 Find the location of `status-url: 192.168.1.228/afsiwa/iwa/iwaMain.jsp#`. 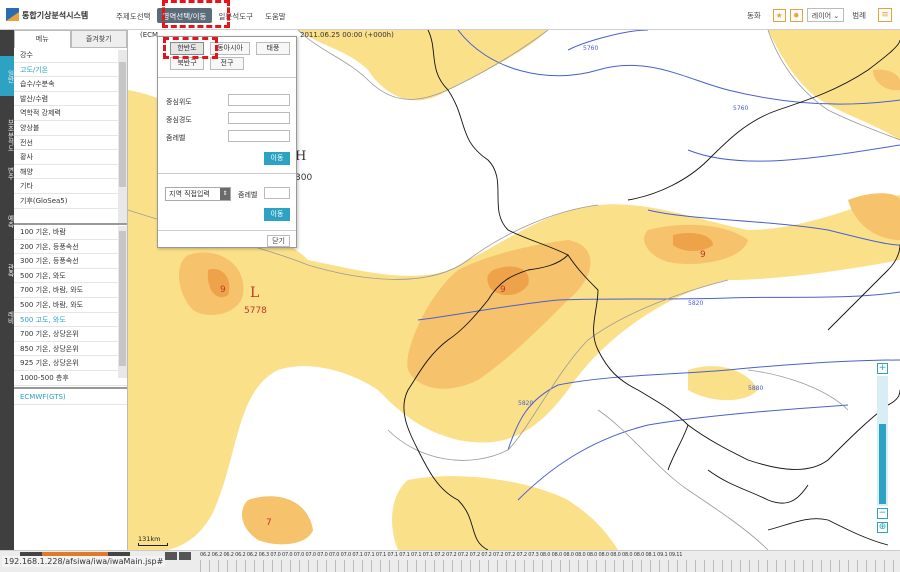

status-url: 192.168.1.228/afsiwa/iwa/iwaMain.jsp# is located at coordinates (84, 561).